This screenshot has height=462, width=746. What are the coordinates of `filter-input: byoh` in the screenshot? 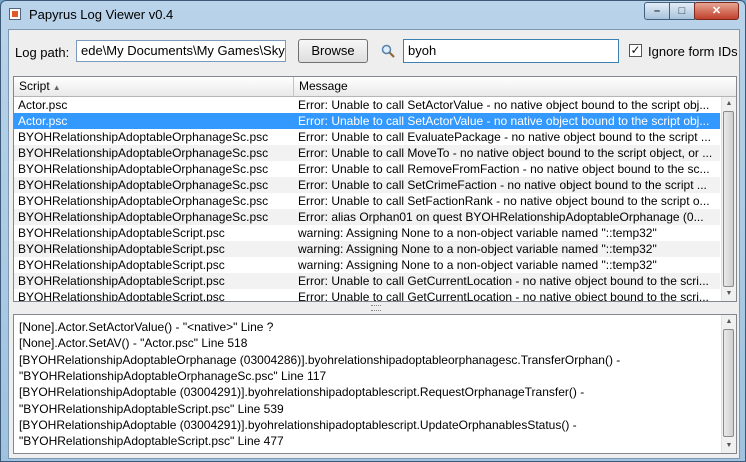 It's located at (511, 51).